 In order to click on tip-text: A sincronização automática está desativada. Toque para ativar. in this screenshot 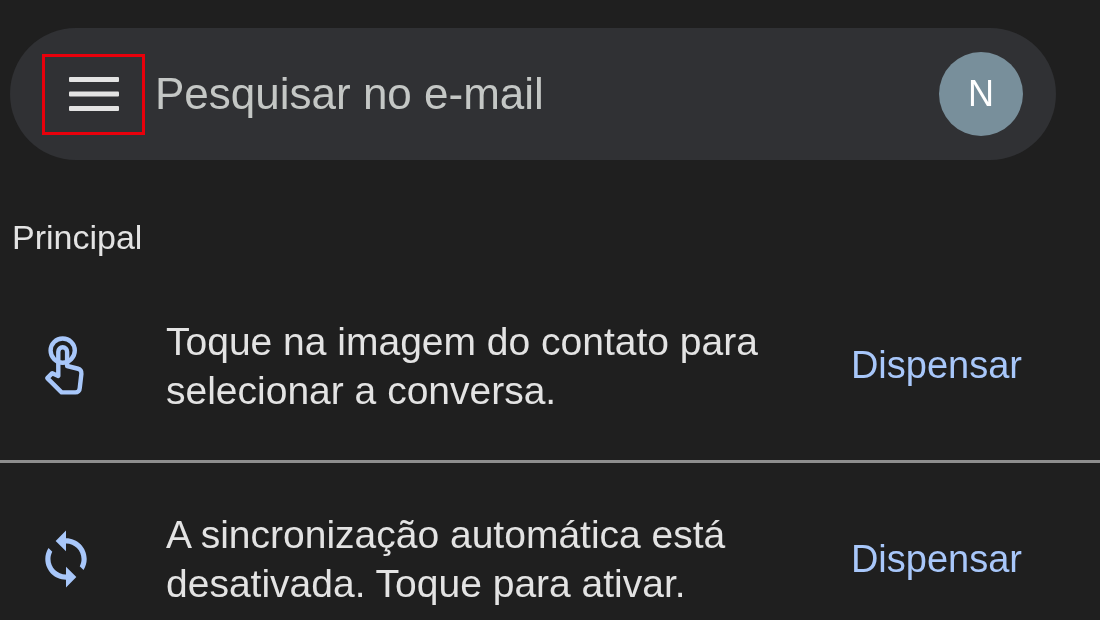, I will do `click(446, 559)`.